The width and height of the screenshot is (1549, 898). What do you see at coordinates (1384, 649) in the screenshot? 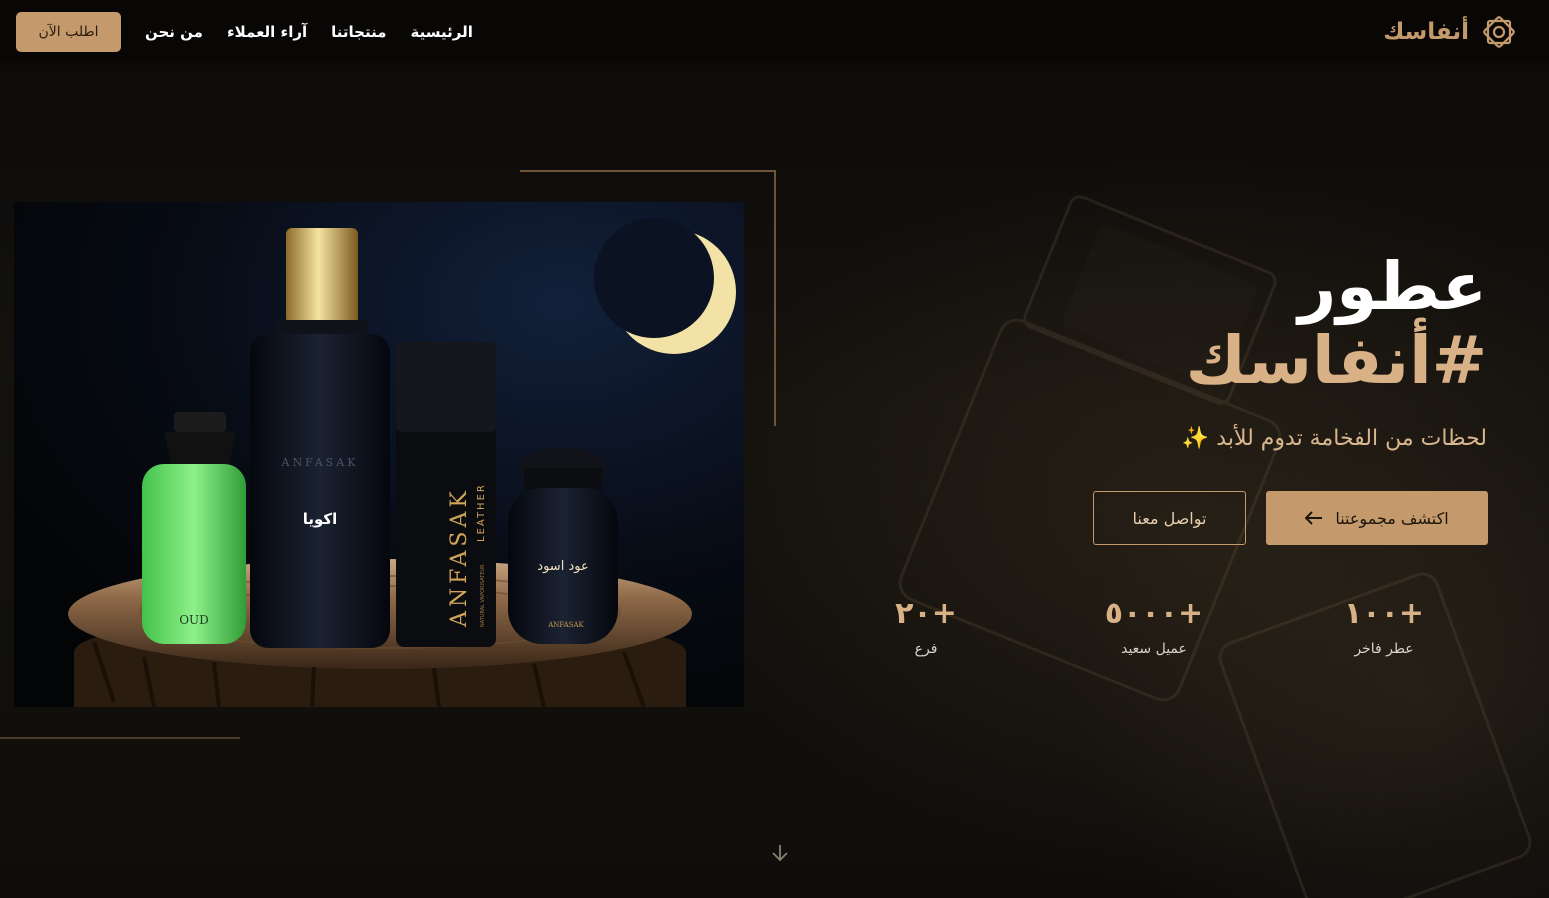
I see `stat-label: عطر فاخر` at bounding box center [1384, 649].